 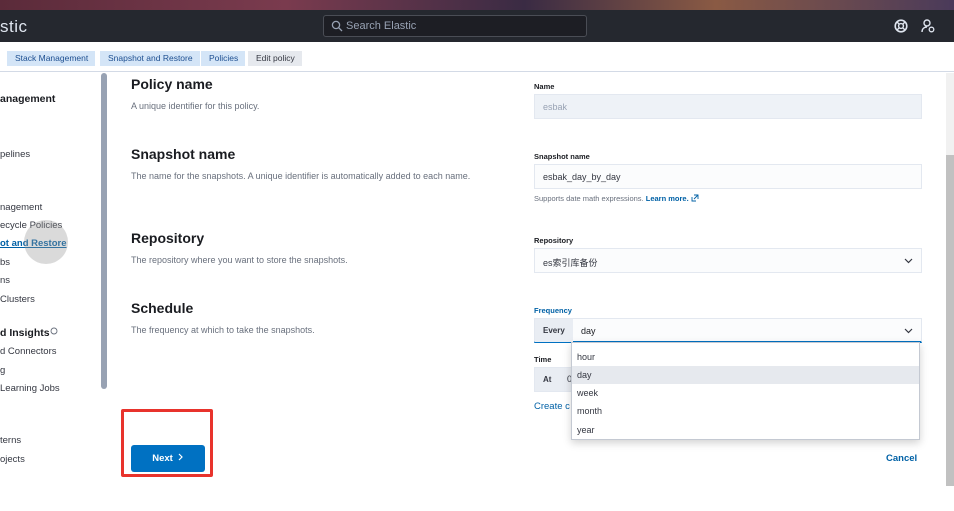 What do you see at coordinates (555, 107) in the screenshot?
I see `policy-name-value: esbak` at bounding box center [555, 107].